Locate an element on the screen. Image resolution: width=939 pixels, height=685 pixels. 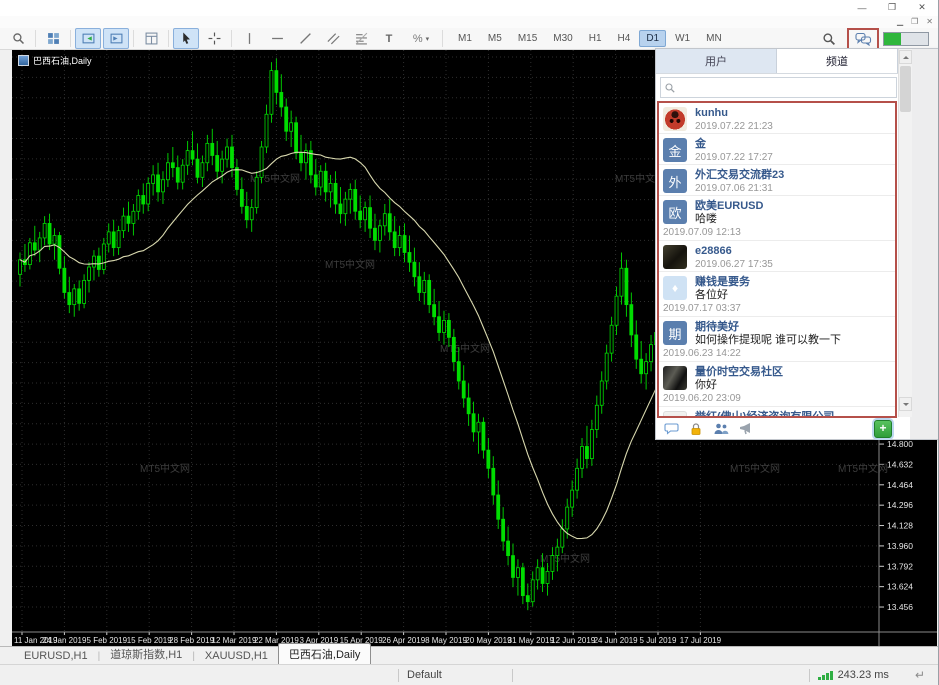
chat-item-time: 2019.07.09 12:13 is located at coordinates (702, 232).